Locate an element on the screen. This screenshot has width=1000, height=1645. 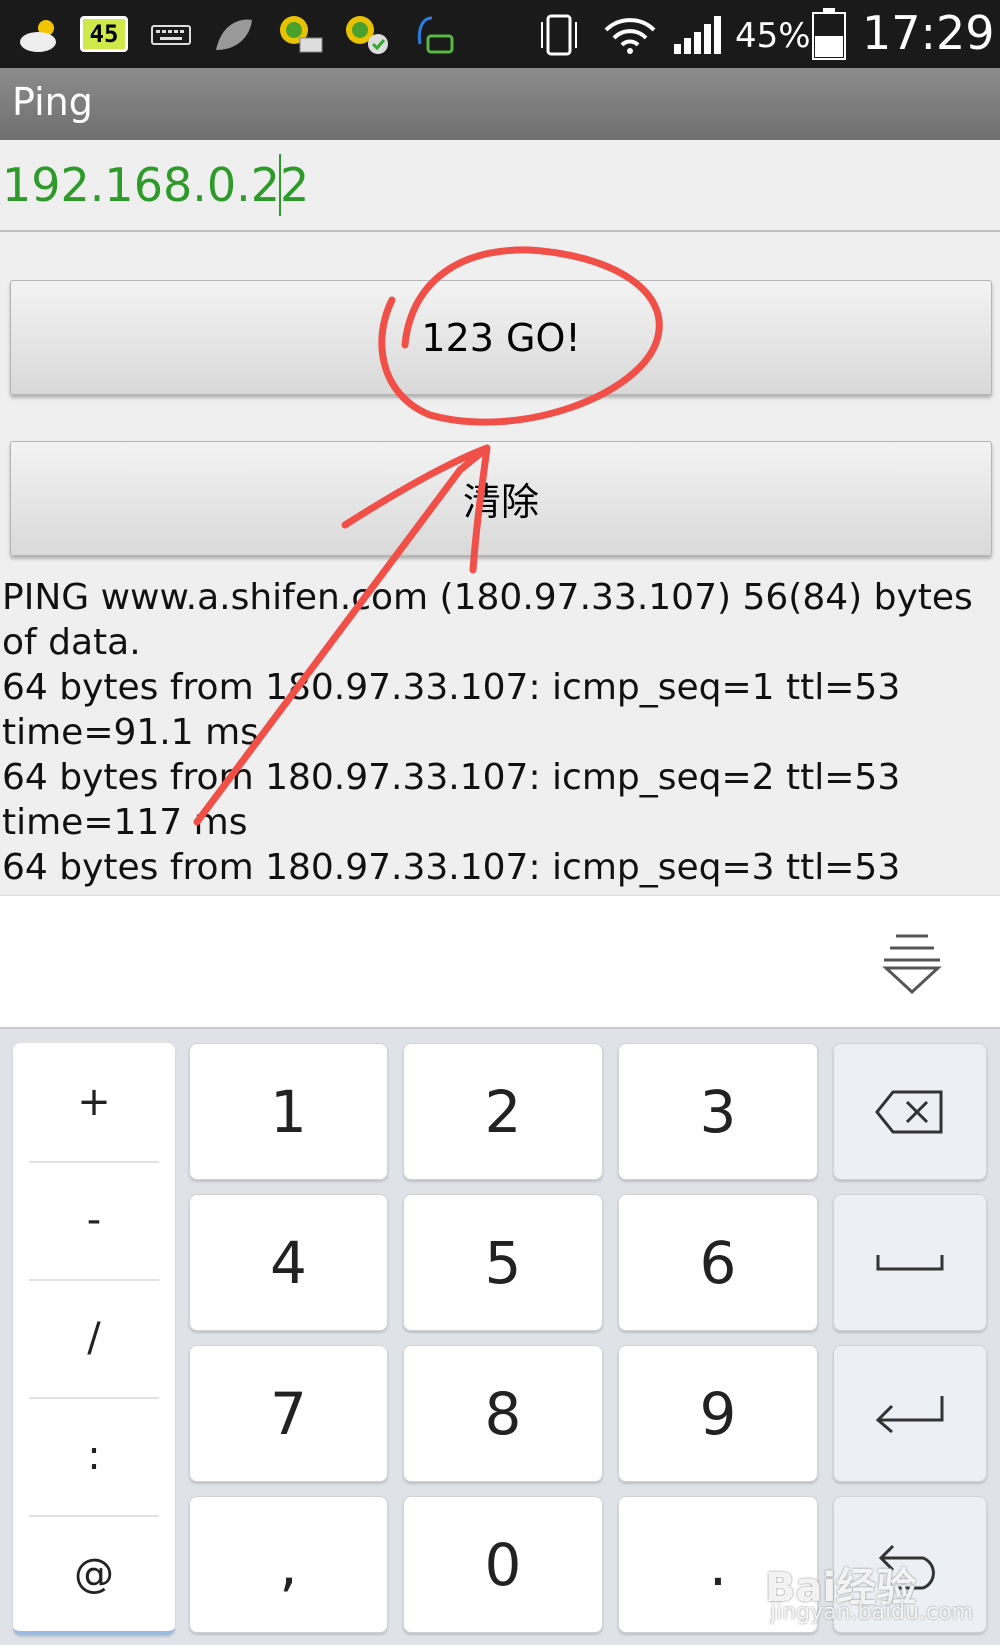
key-6: 6 is located at coordinates (718, 1262).